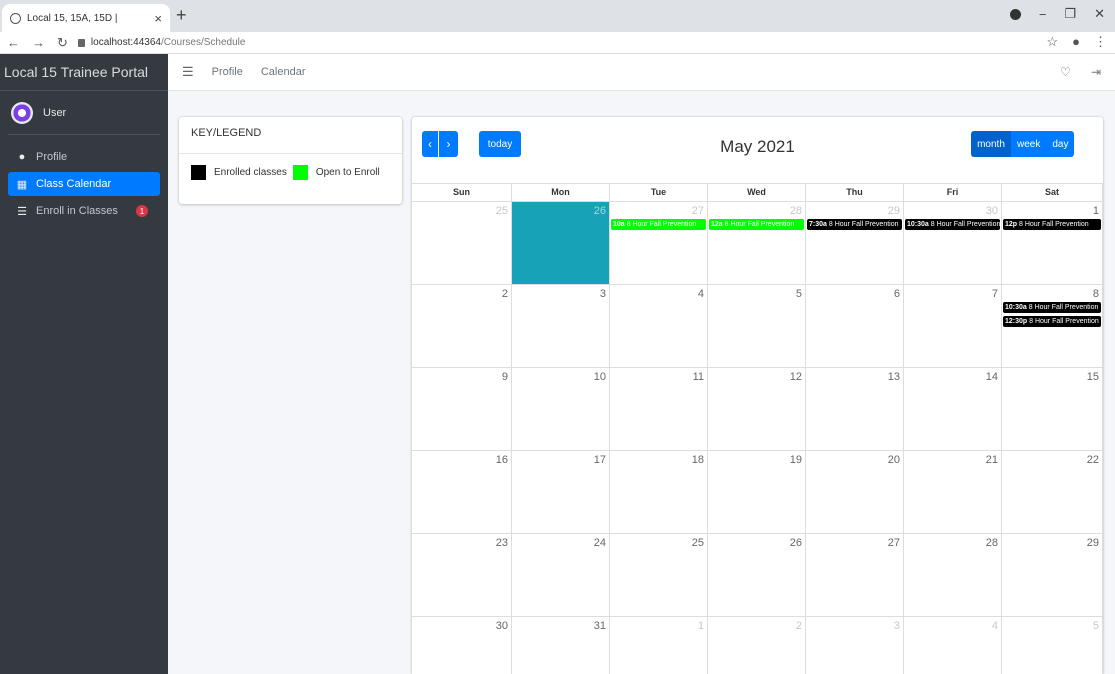 The height and width of the screenshot is (674, 1115). What do you see at coordinates (1052, 42) in the screenshot?
I see `star-icon: ☆` at bounding box center [1052, 42].